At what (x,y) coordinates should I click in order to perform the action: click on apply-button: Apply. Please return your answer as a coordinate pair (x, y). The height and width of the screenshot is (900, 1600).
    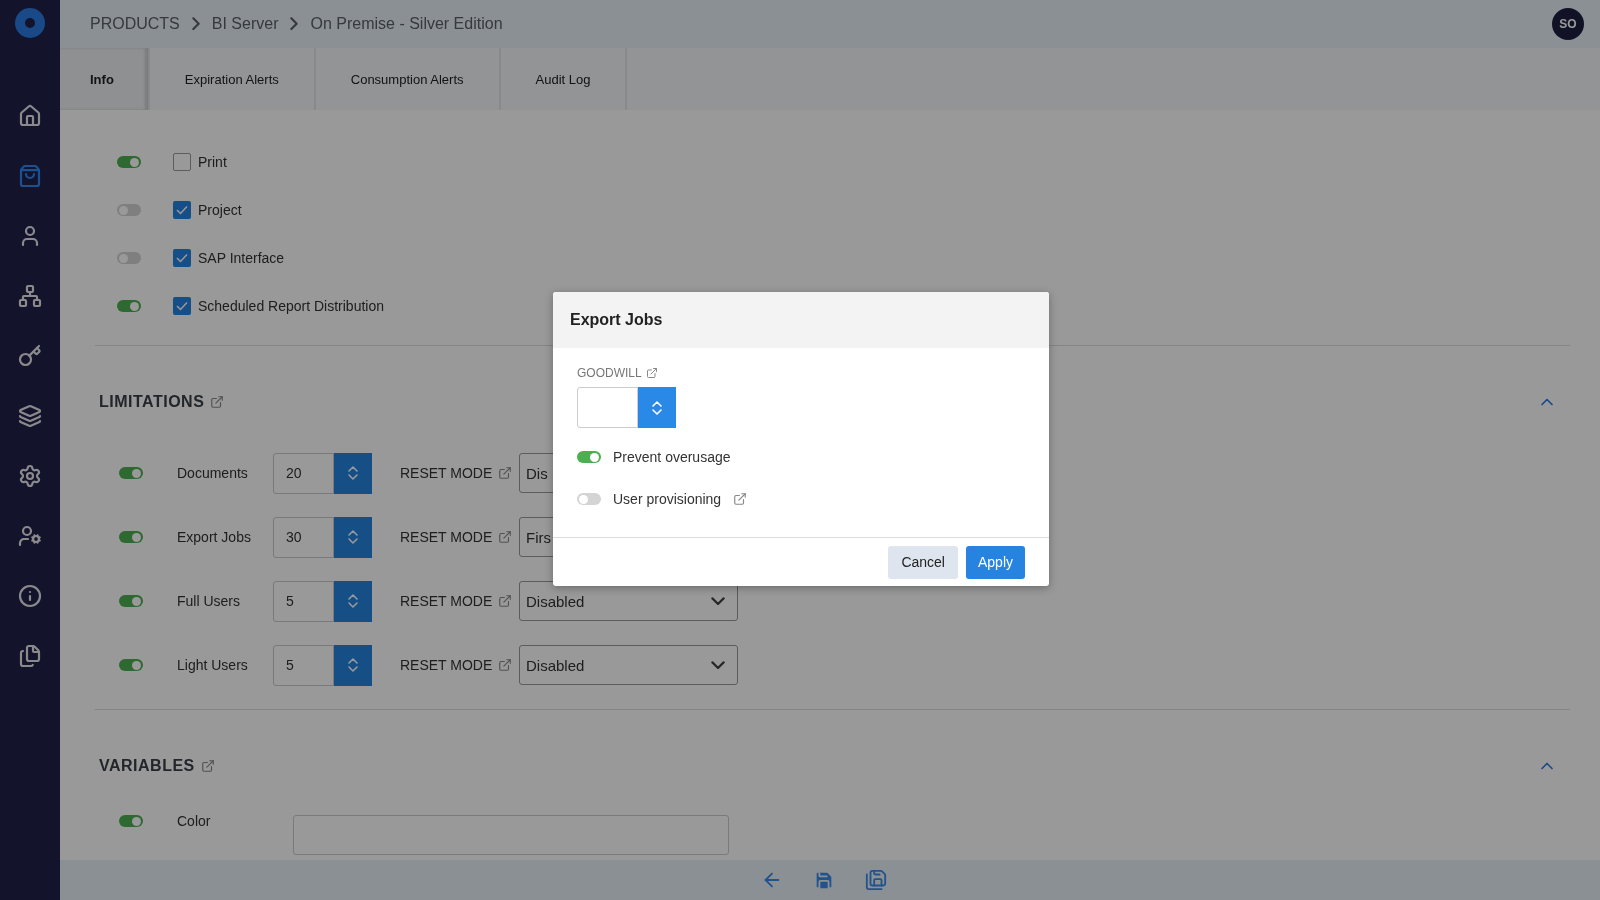
    Looking at the image, I should click on (995, 562).